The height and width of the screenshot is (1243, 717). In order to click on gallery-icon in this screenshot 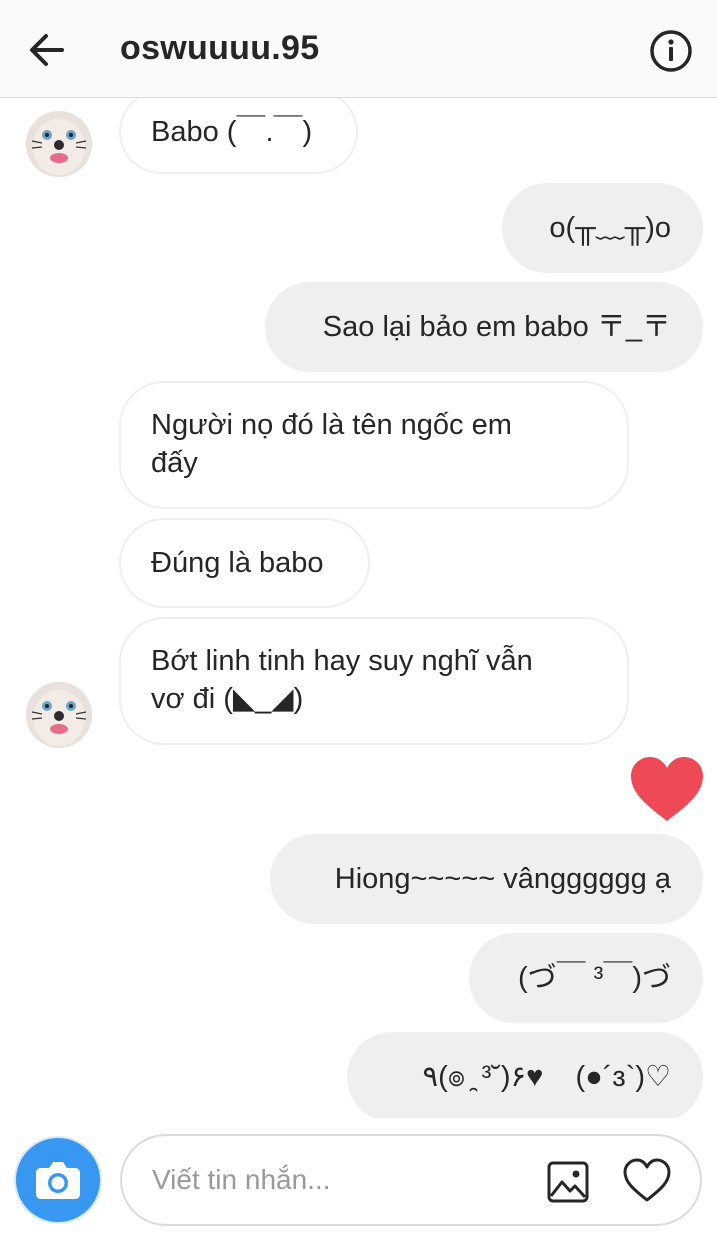, I will do `click(568, 1182)`.